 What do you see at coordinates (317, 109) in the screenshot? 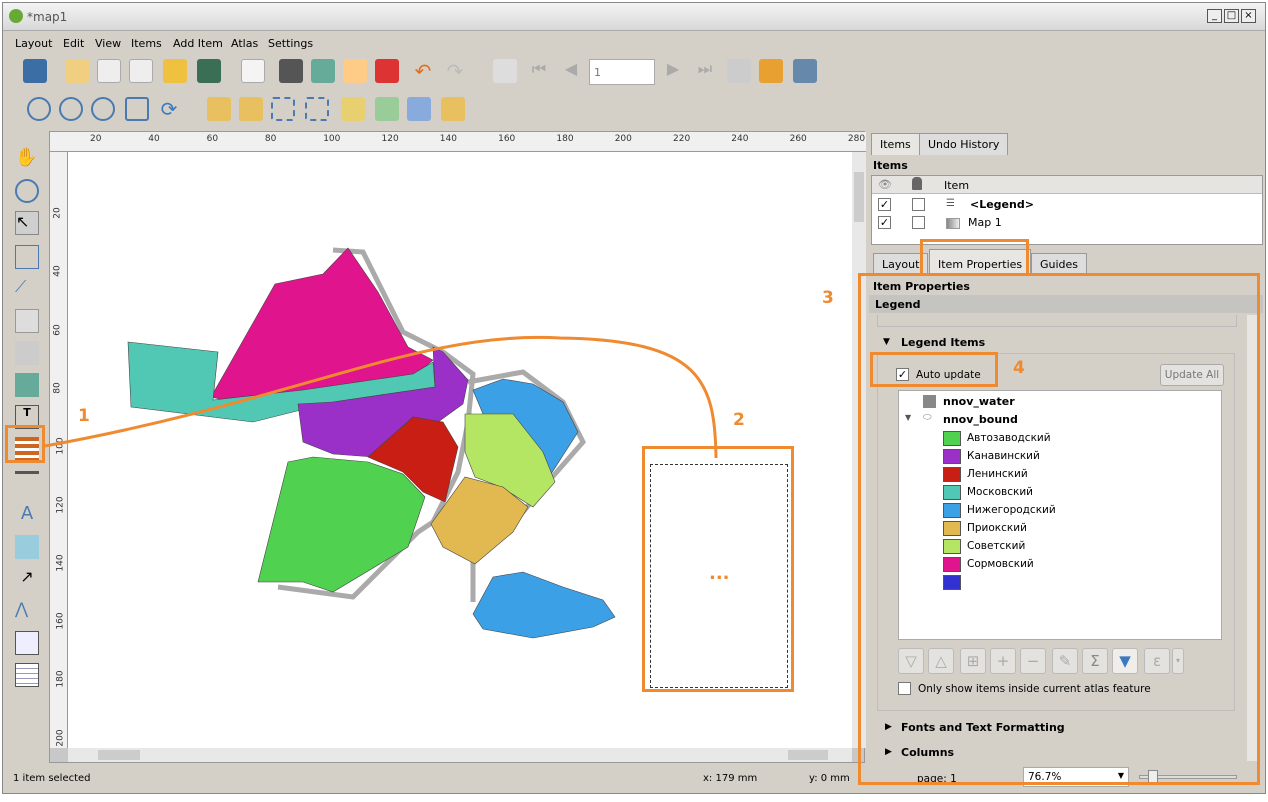
I see `ungroup-icon` at bounding box center [317, 109].